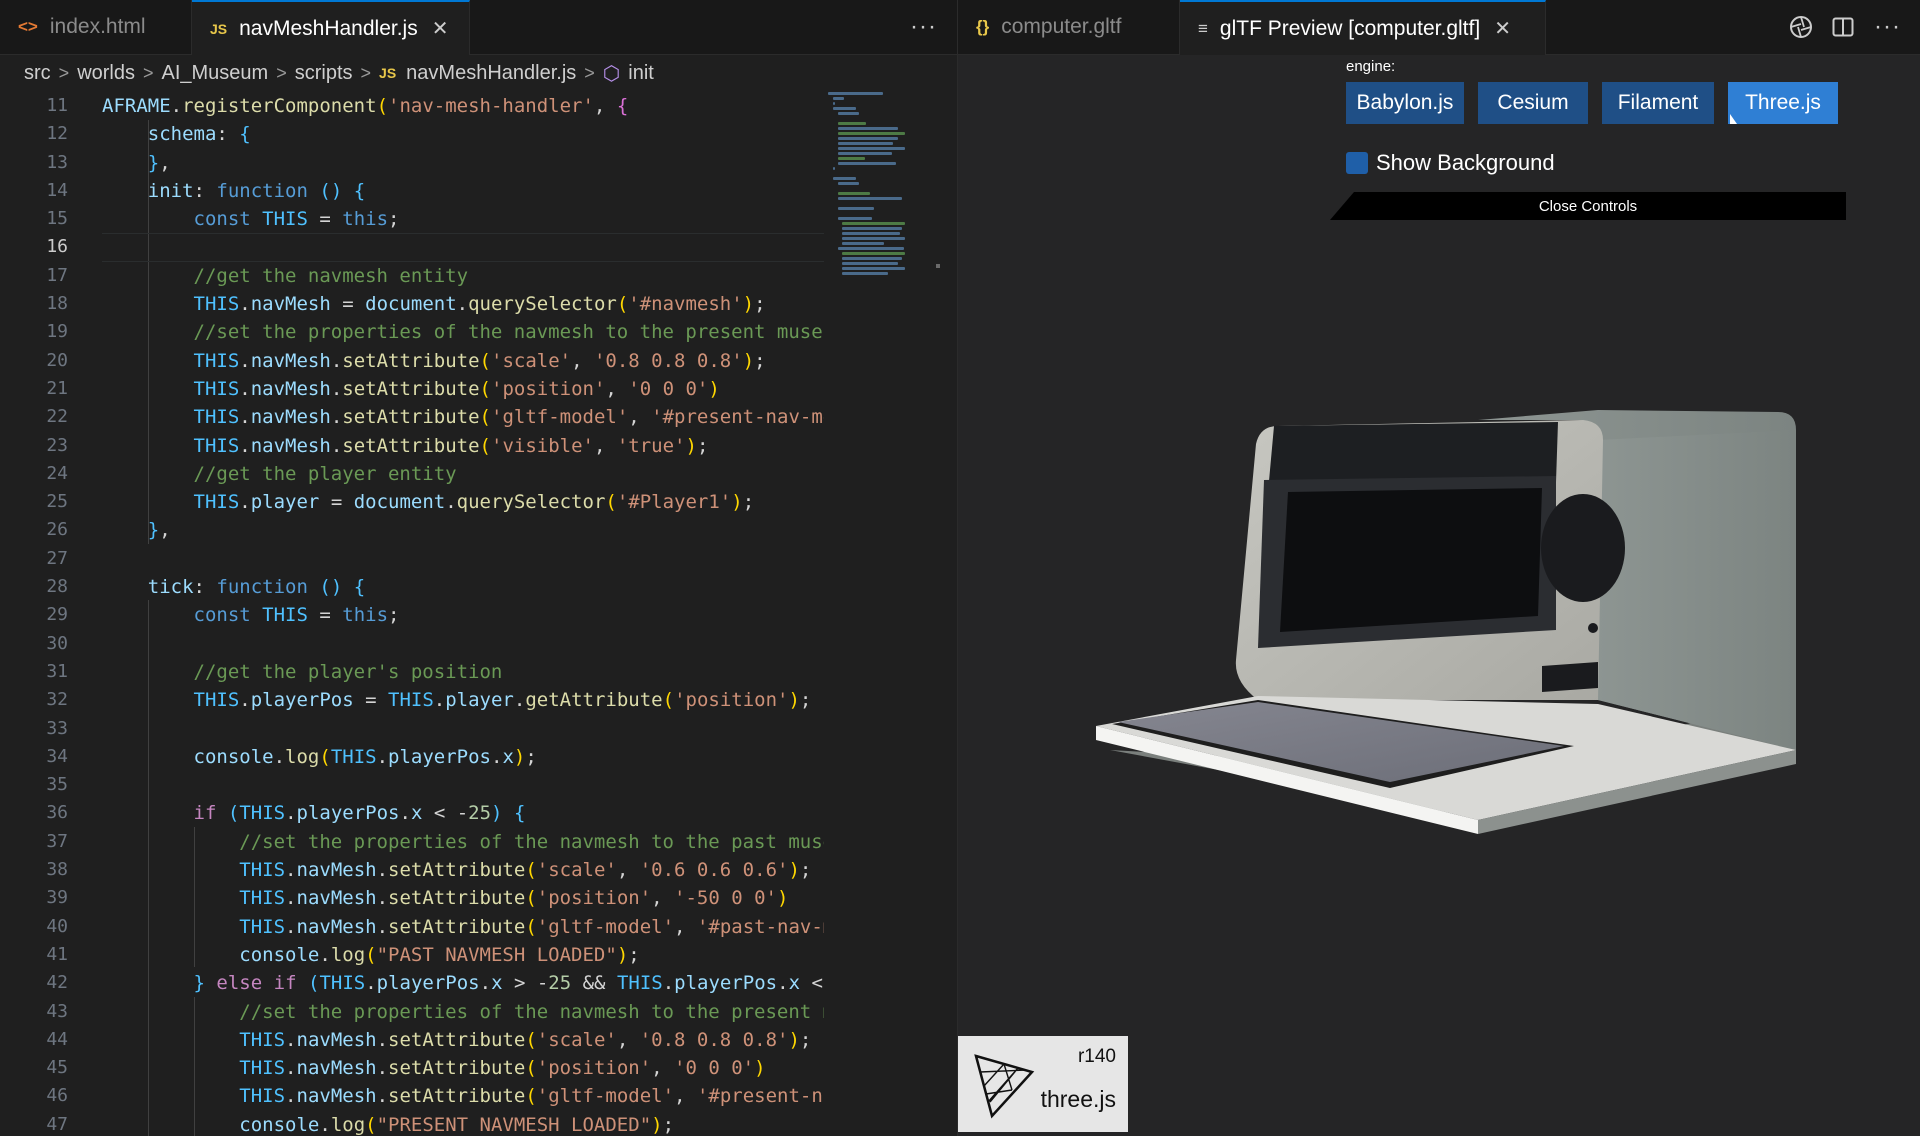  I want to click on engine-cesium-button: Cesium, so click(1533, 103).